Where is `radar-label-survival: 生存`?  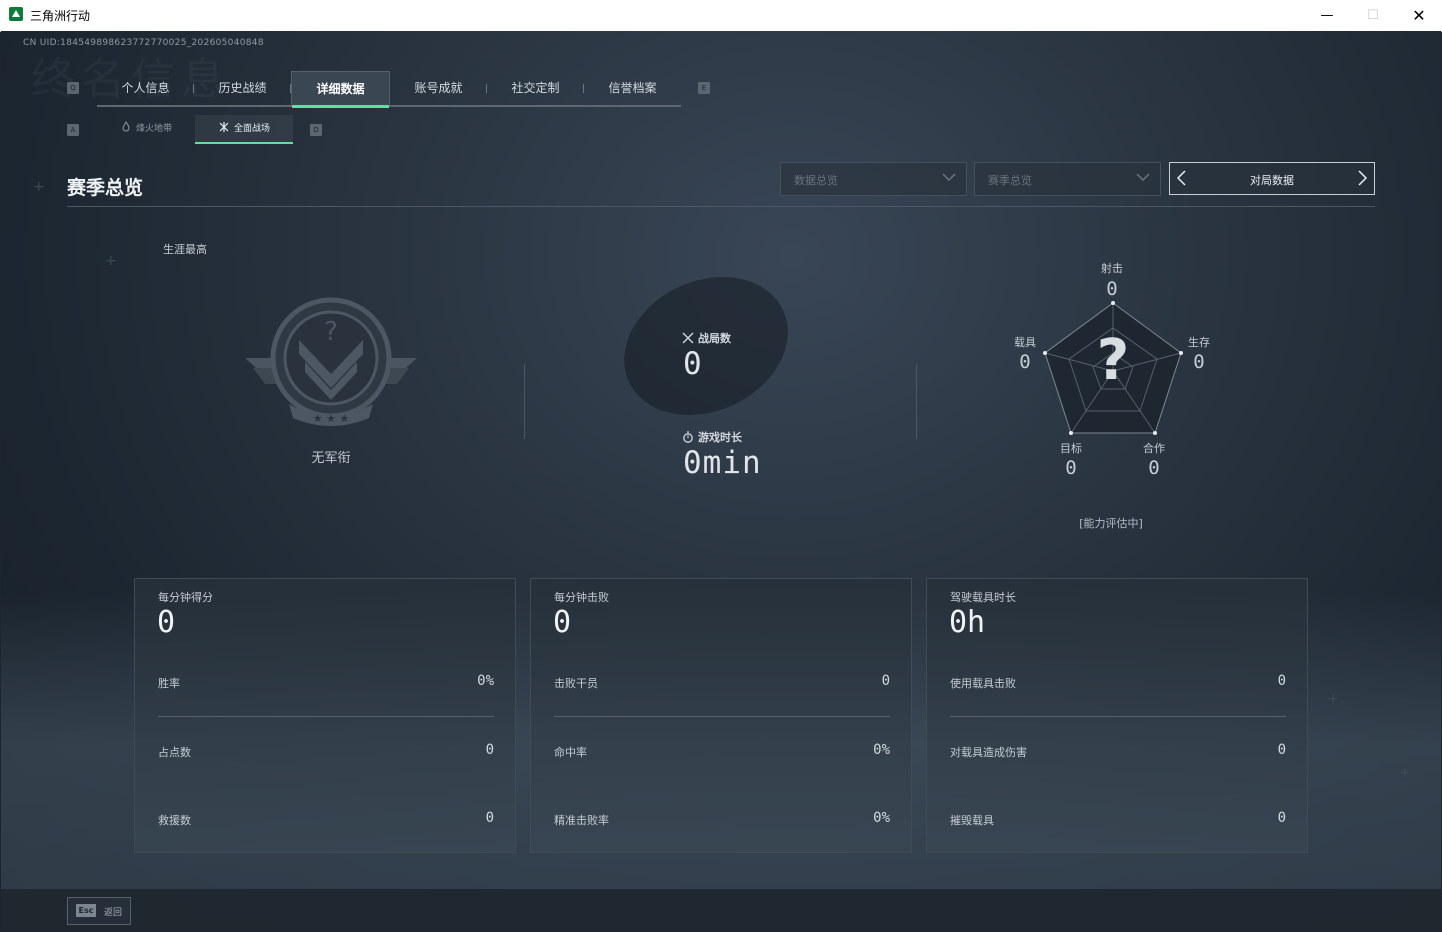
radar-label-survival: 生存 is located at coordinates (1199, 342).